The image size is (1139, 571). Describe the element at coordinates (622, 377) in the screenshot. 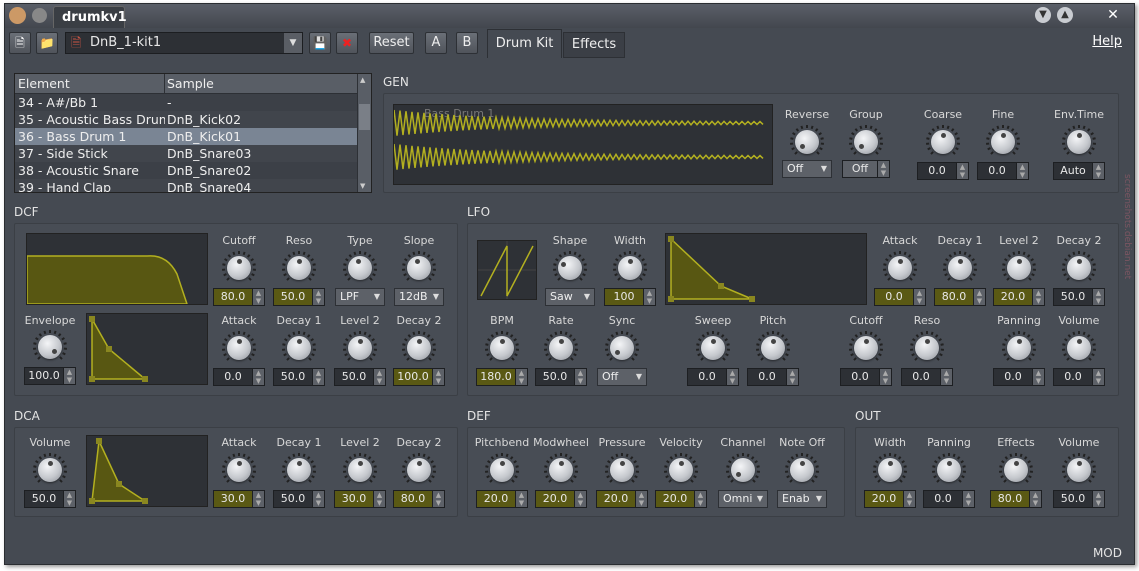

I see `lfo-sync-combo: Off ▼` at that location.